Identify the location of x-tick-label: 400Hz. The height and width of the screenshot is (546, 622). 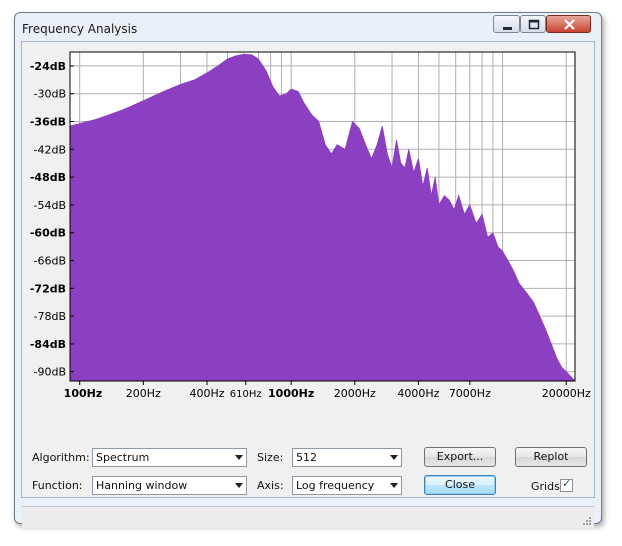
(206, 393).